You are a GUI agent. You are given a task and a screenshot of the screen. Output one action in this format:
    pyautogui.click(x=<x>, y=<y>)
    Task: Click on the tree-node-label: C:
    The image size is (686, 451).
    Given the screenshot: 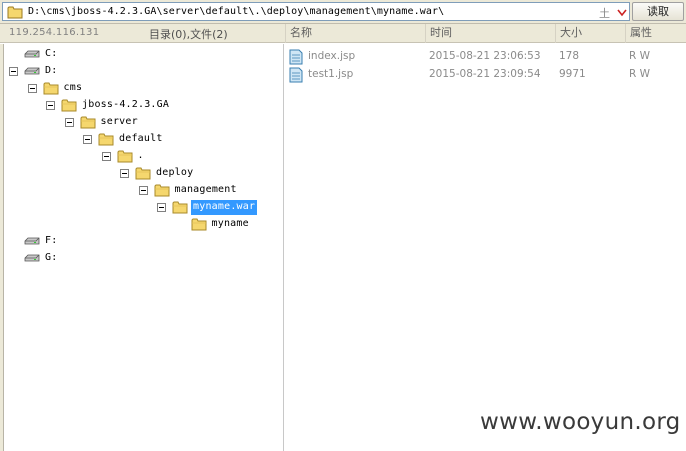 What is the action you would take?
    pyautogui.click(x=51, y=53)
    